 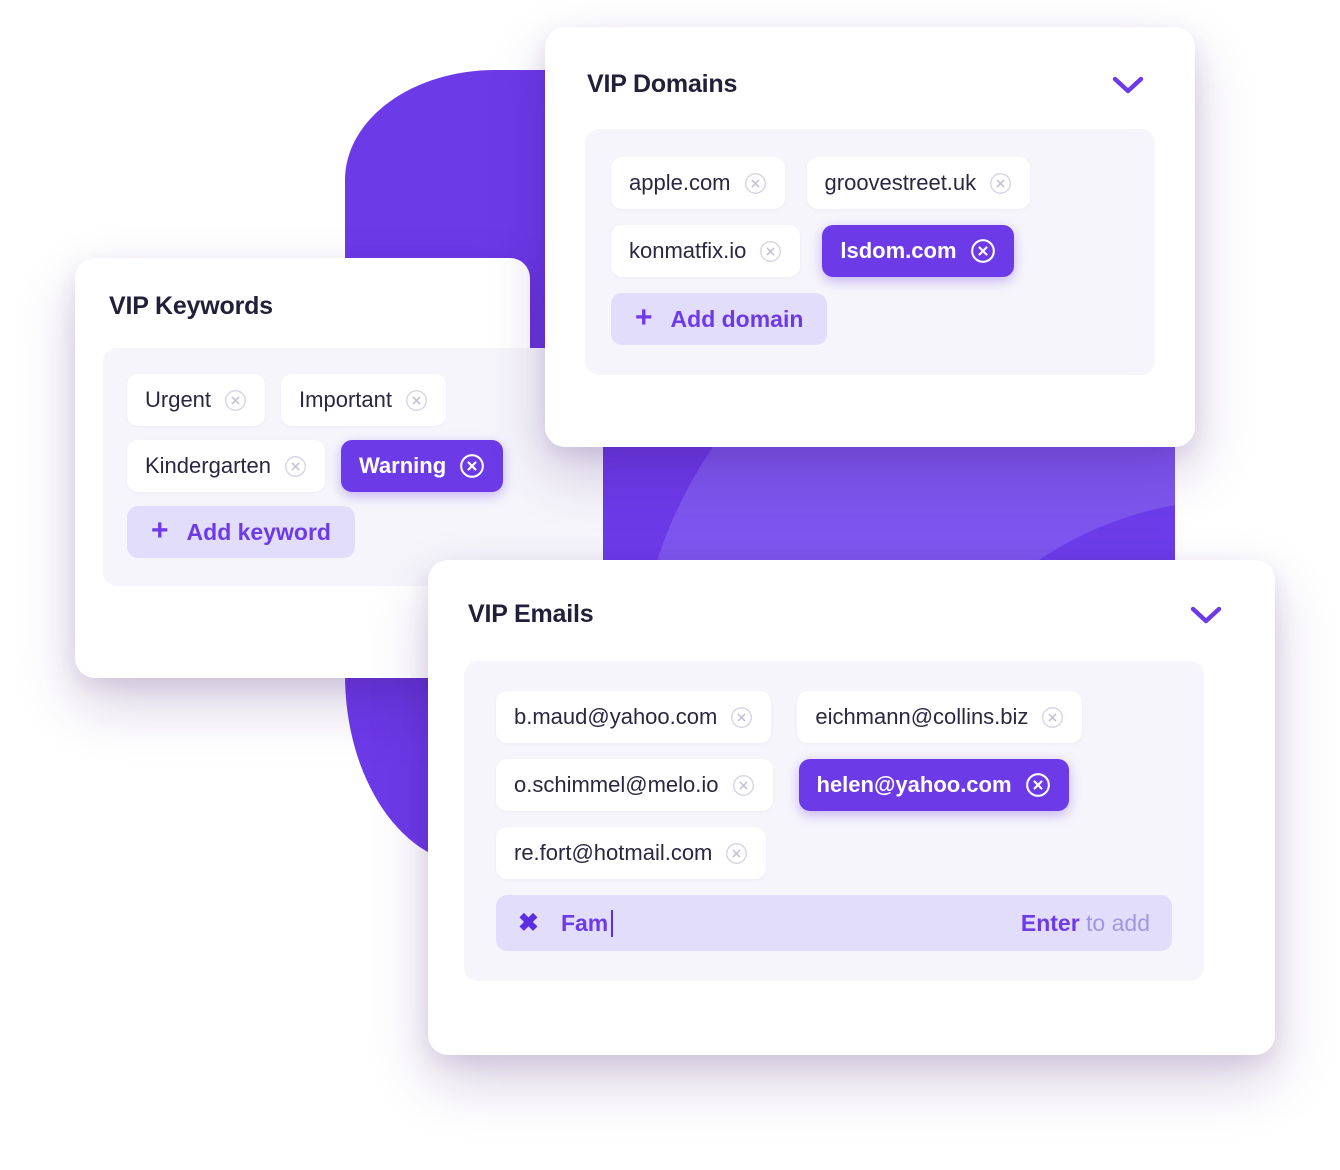 I want to click on chip-label: o.schimmel@melo.io, so click(x=616, y=784).